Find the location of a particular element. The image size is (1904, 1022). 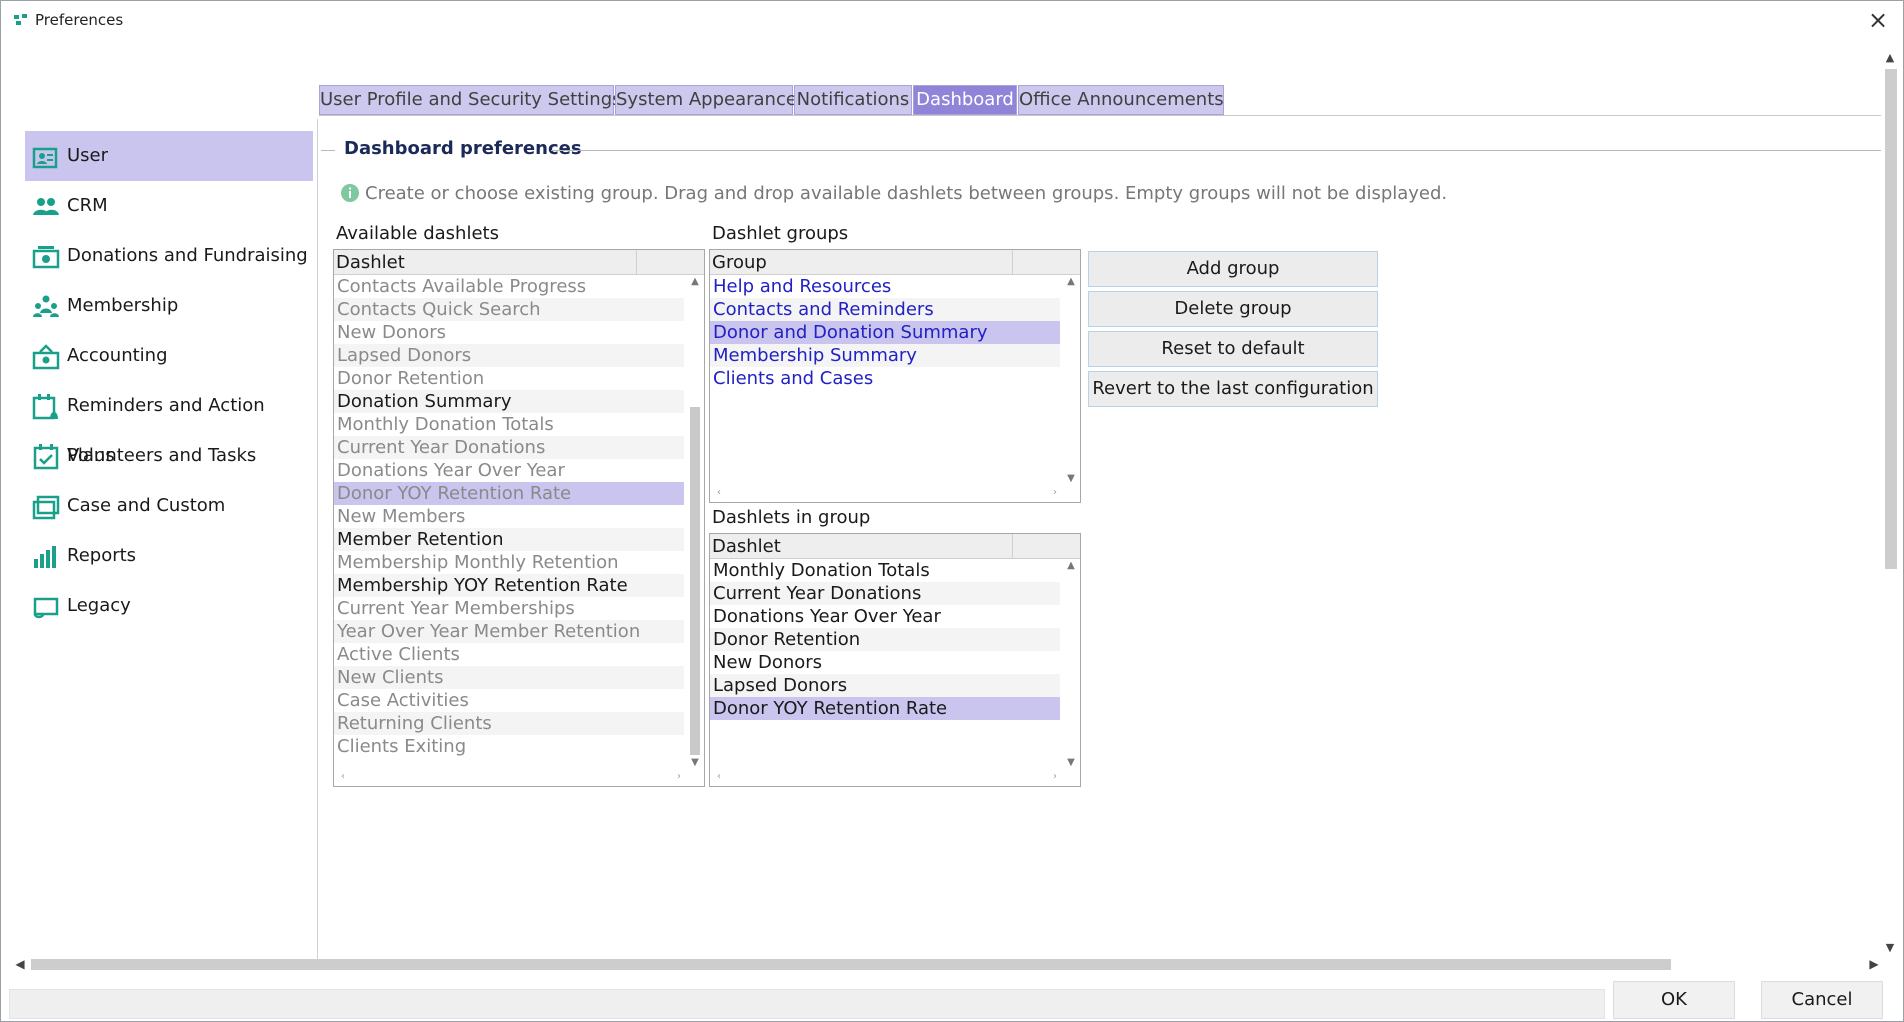

list-item: Current Year Memberships is located at coordinates (509, 608).